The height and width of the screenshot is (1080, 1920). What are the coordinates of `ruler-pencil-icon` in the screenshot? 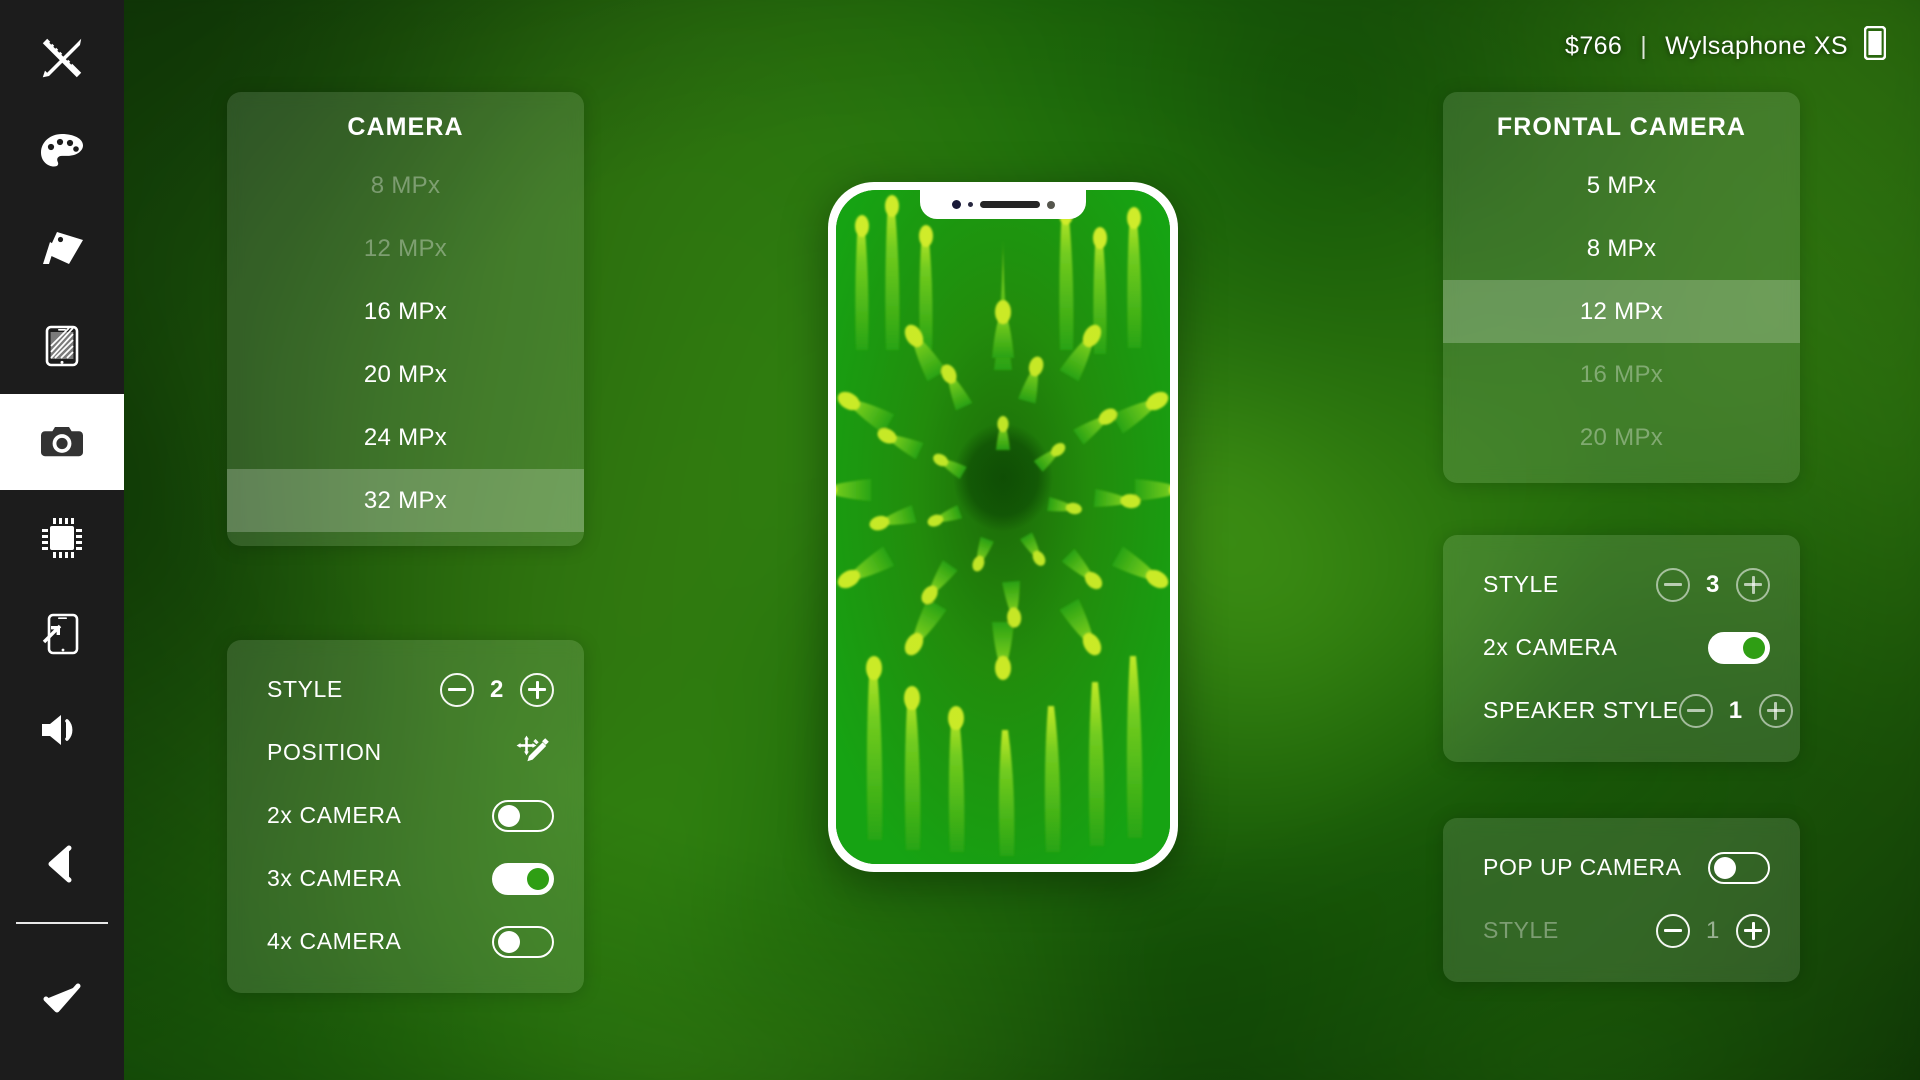 It's located at (62, 58).